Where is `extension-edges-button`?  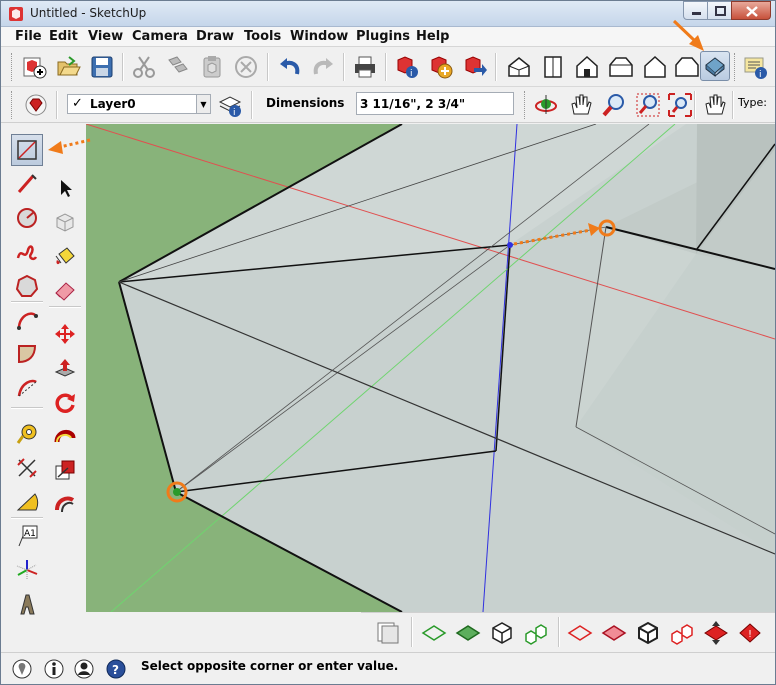
extension-edges-button is located at coordinates (682, 633).